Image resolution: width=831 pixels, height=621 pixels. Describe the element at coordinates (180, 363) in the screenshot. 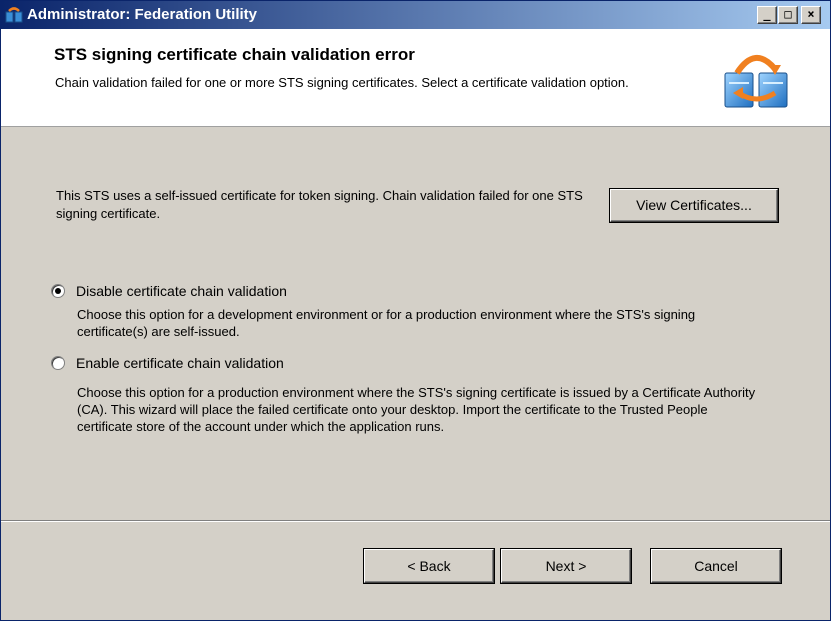

I see `option-enable-label: Enable certificate chain validation` at that location.